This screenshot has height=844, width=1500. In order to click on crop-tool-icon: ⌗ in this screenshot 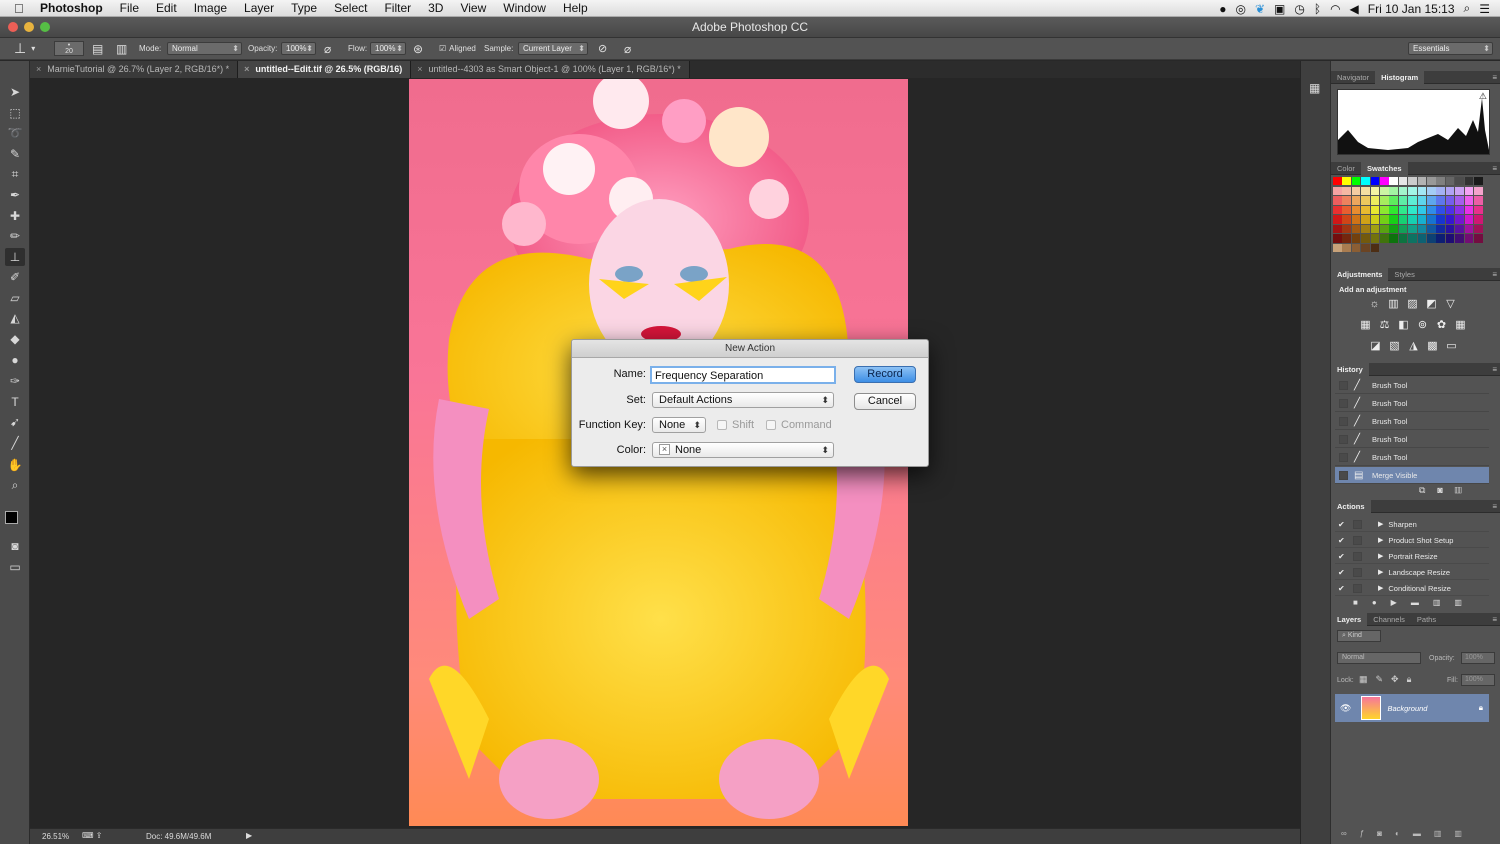, I will do `click(15, 174)`.